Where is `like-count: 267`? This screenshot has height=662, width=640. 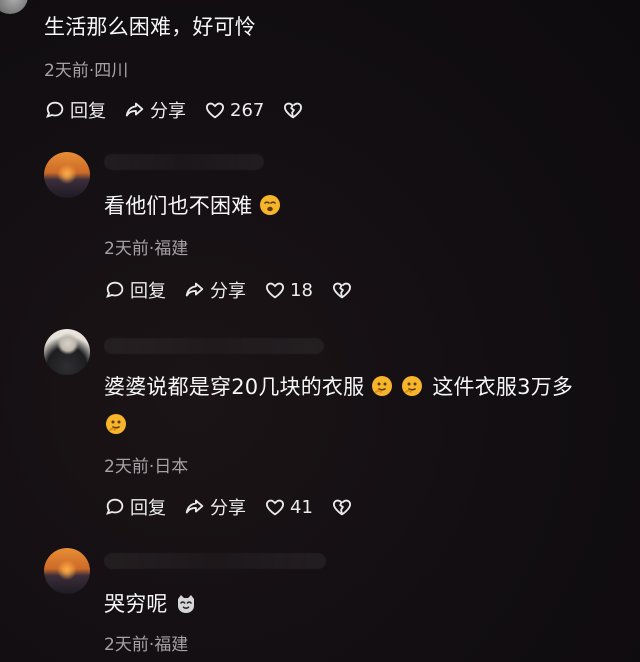 like-count: 267 is located at coordinates (247, 110).